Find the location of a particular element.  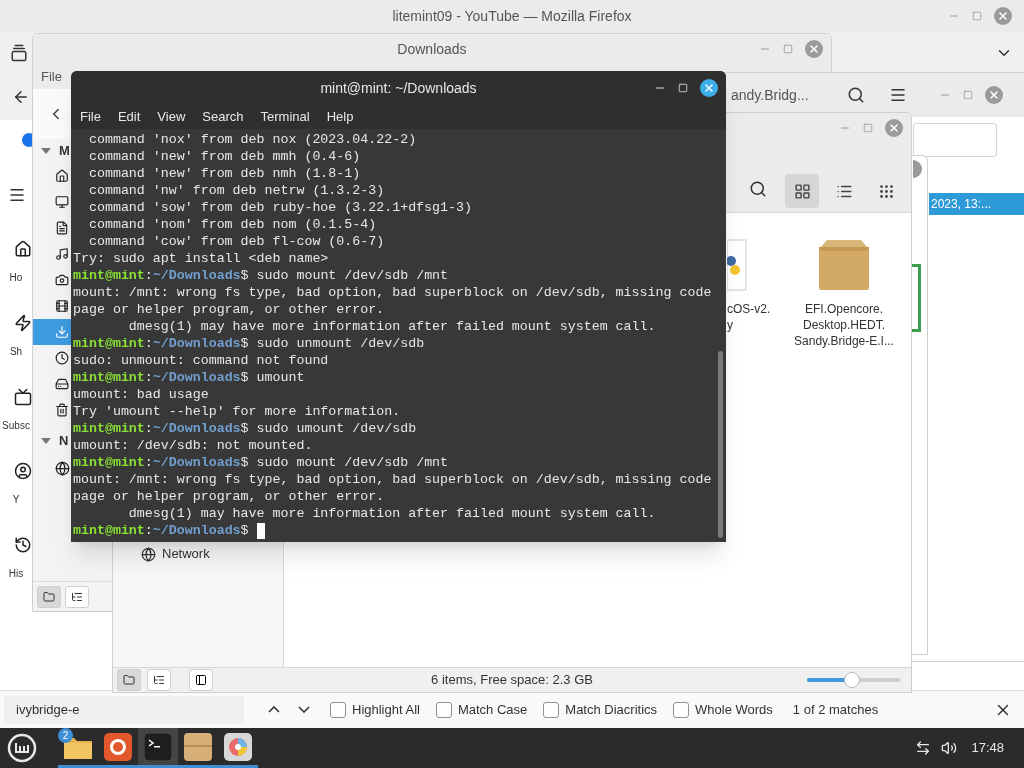

output-line: sudo: unmount: command not found is located at coordinates (201, 360).